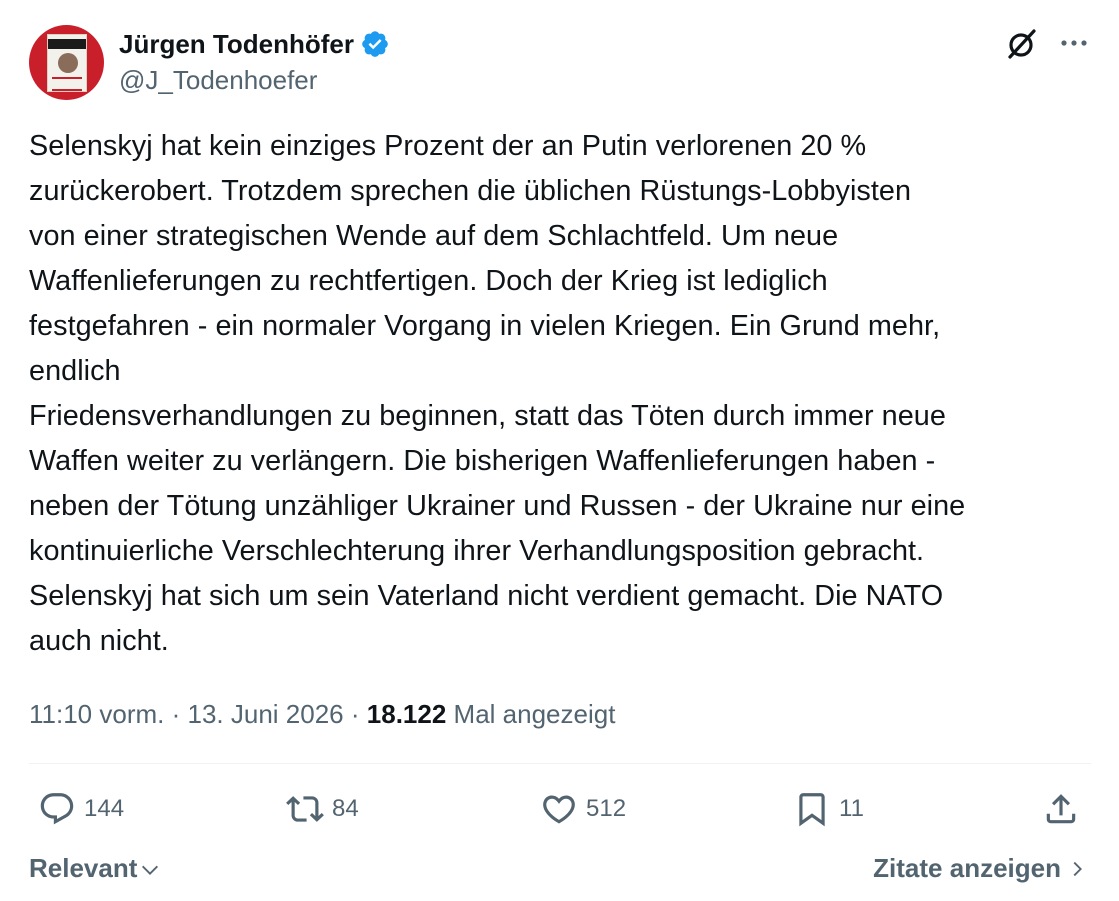 This screenshot has width=1119, height=901. I want to click on heart-icon, so click(559, 809).